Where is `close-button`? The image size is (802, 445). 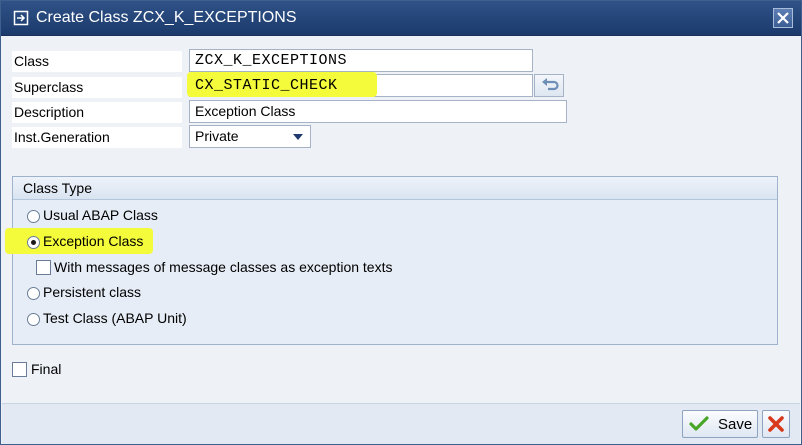 close-button is located at coordinates (783, 18).